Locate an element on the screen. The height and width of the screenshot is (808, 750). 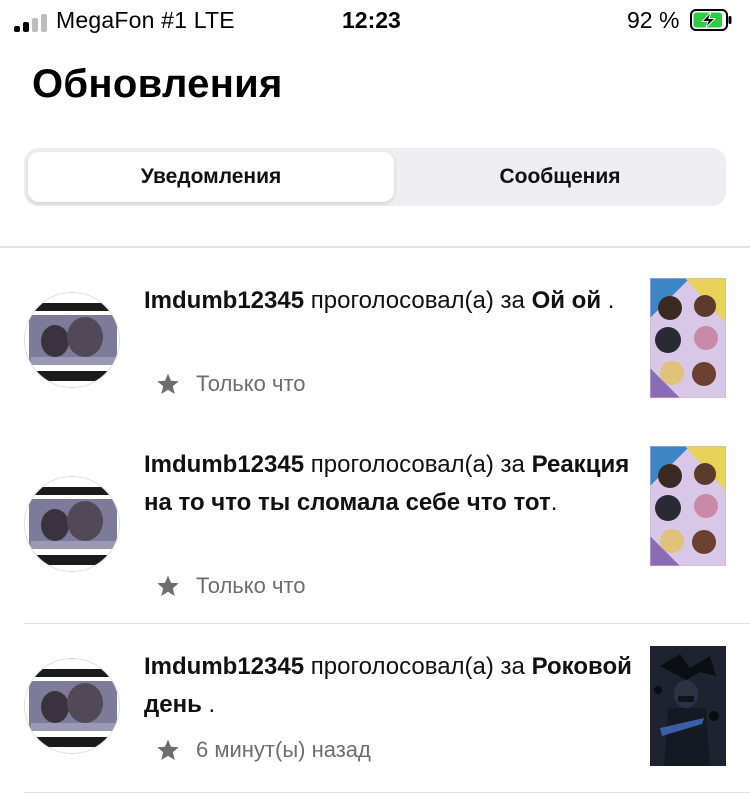
notification-story-title: Ой ой is located at coordinates (567, 300).